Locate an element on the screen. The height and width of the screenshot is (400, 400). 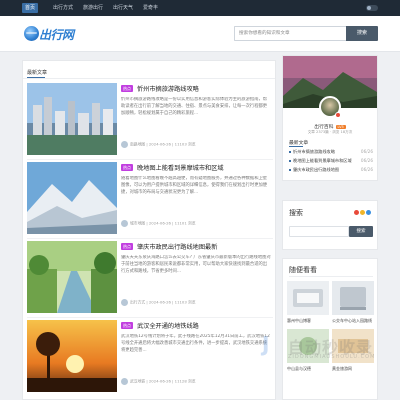
header-search-button: 搜索 is located at coordinates (362, 33).